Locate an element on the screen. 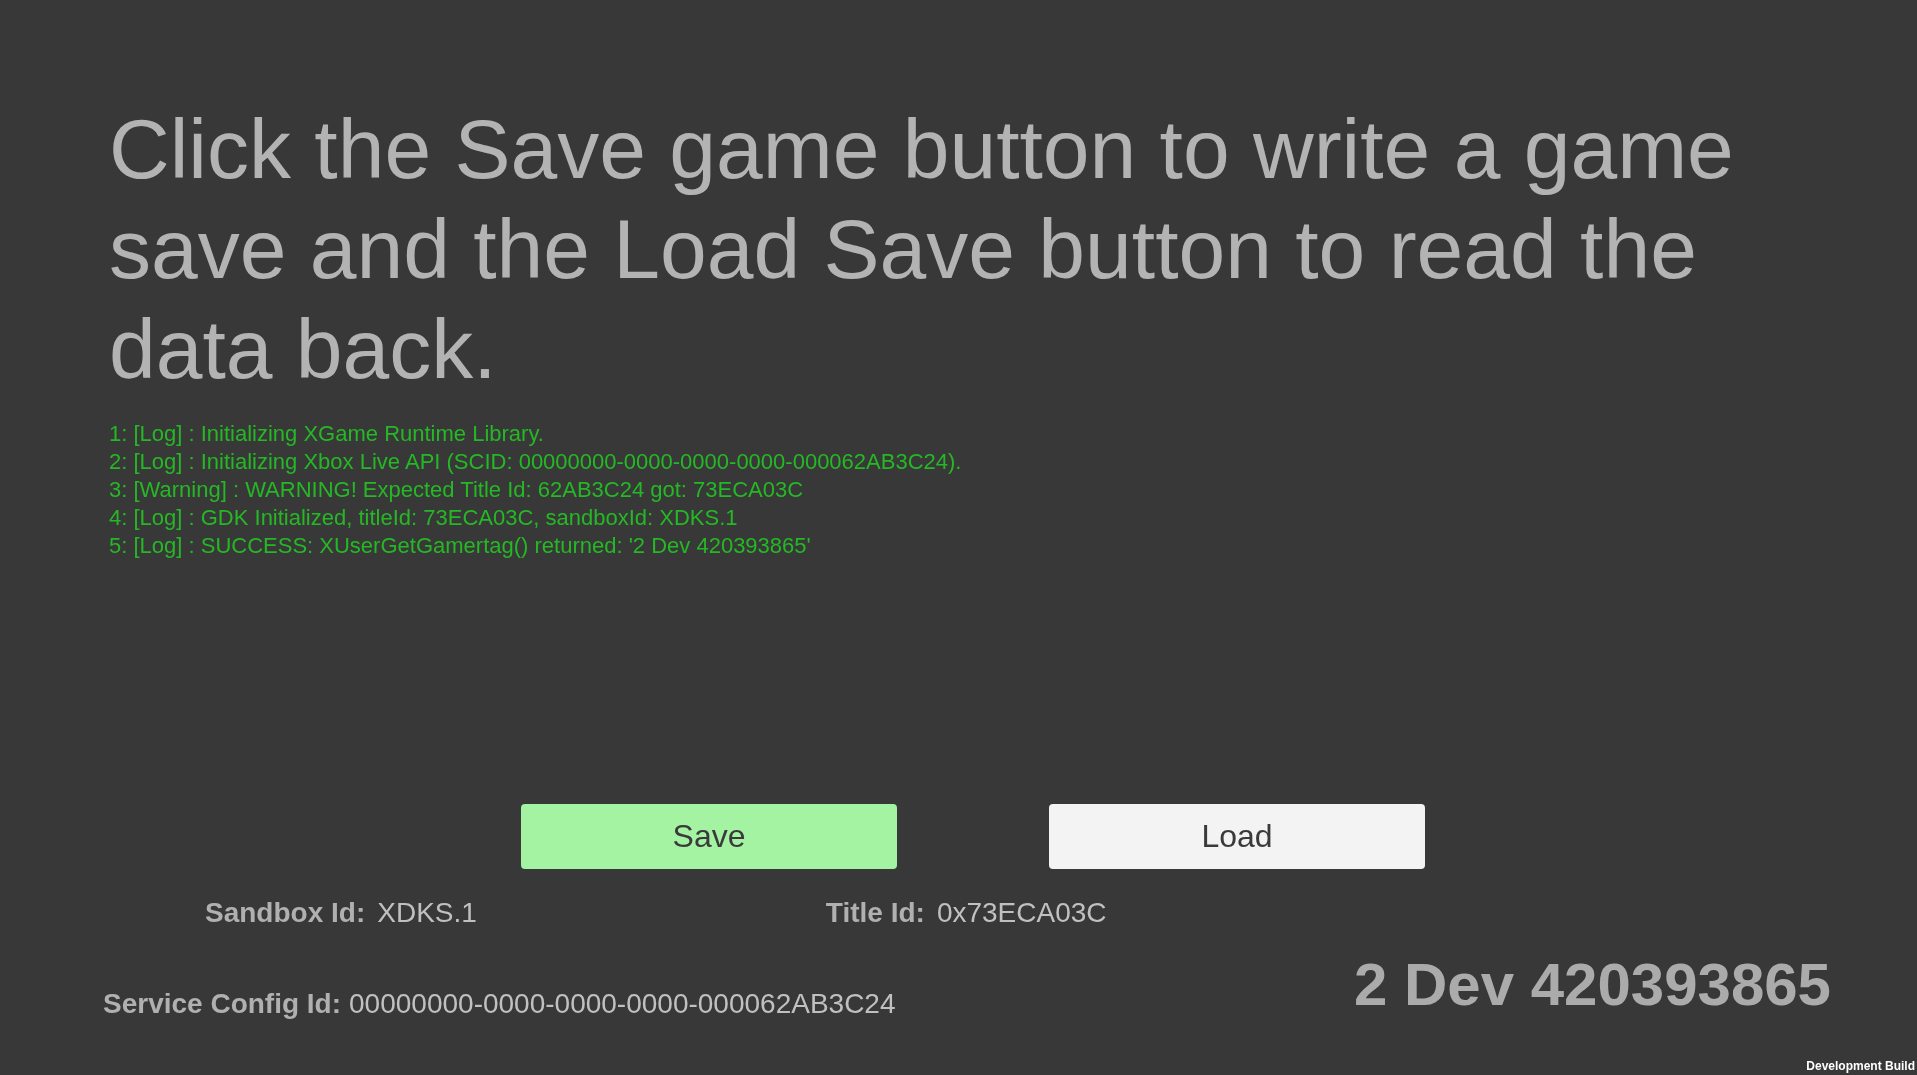 Image resolution: width=1917 pixels, height=1075 pixels. field-value: XDKS.1 is located at coordinates (427, 913).